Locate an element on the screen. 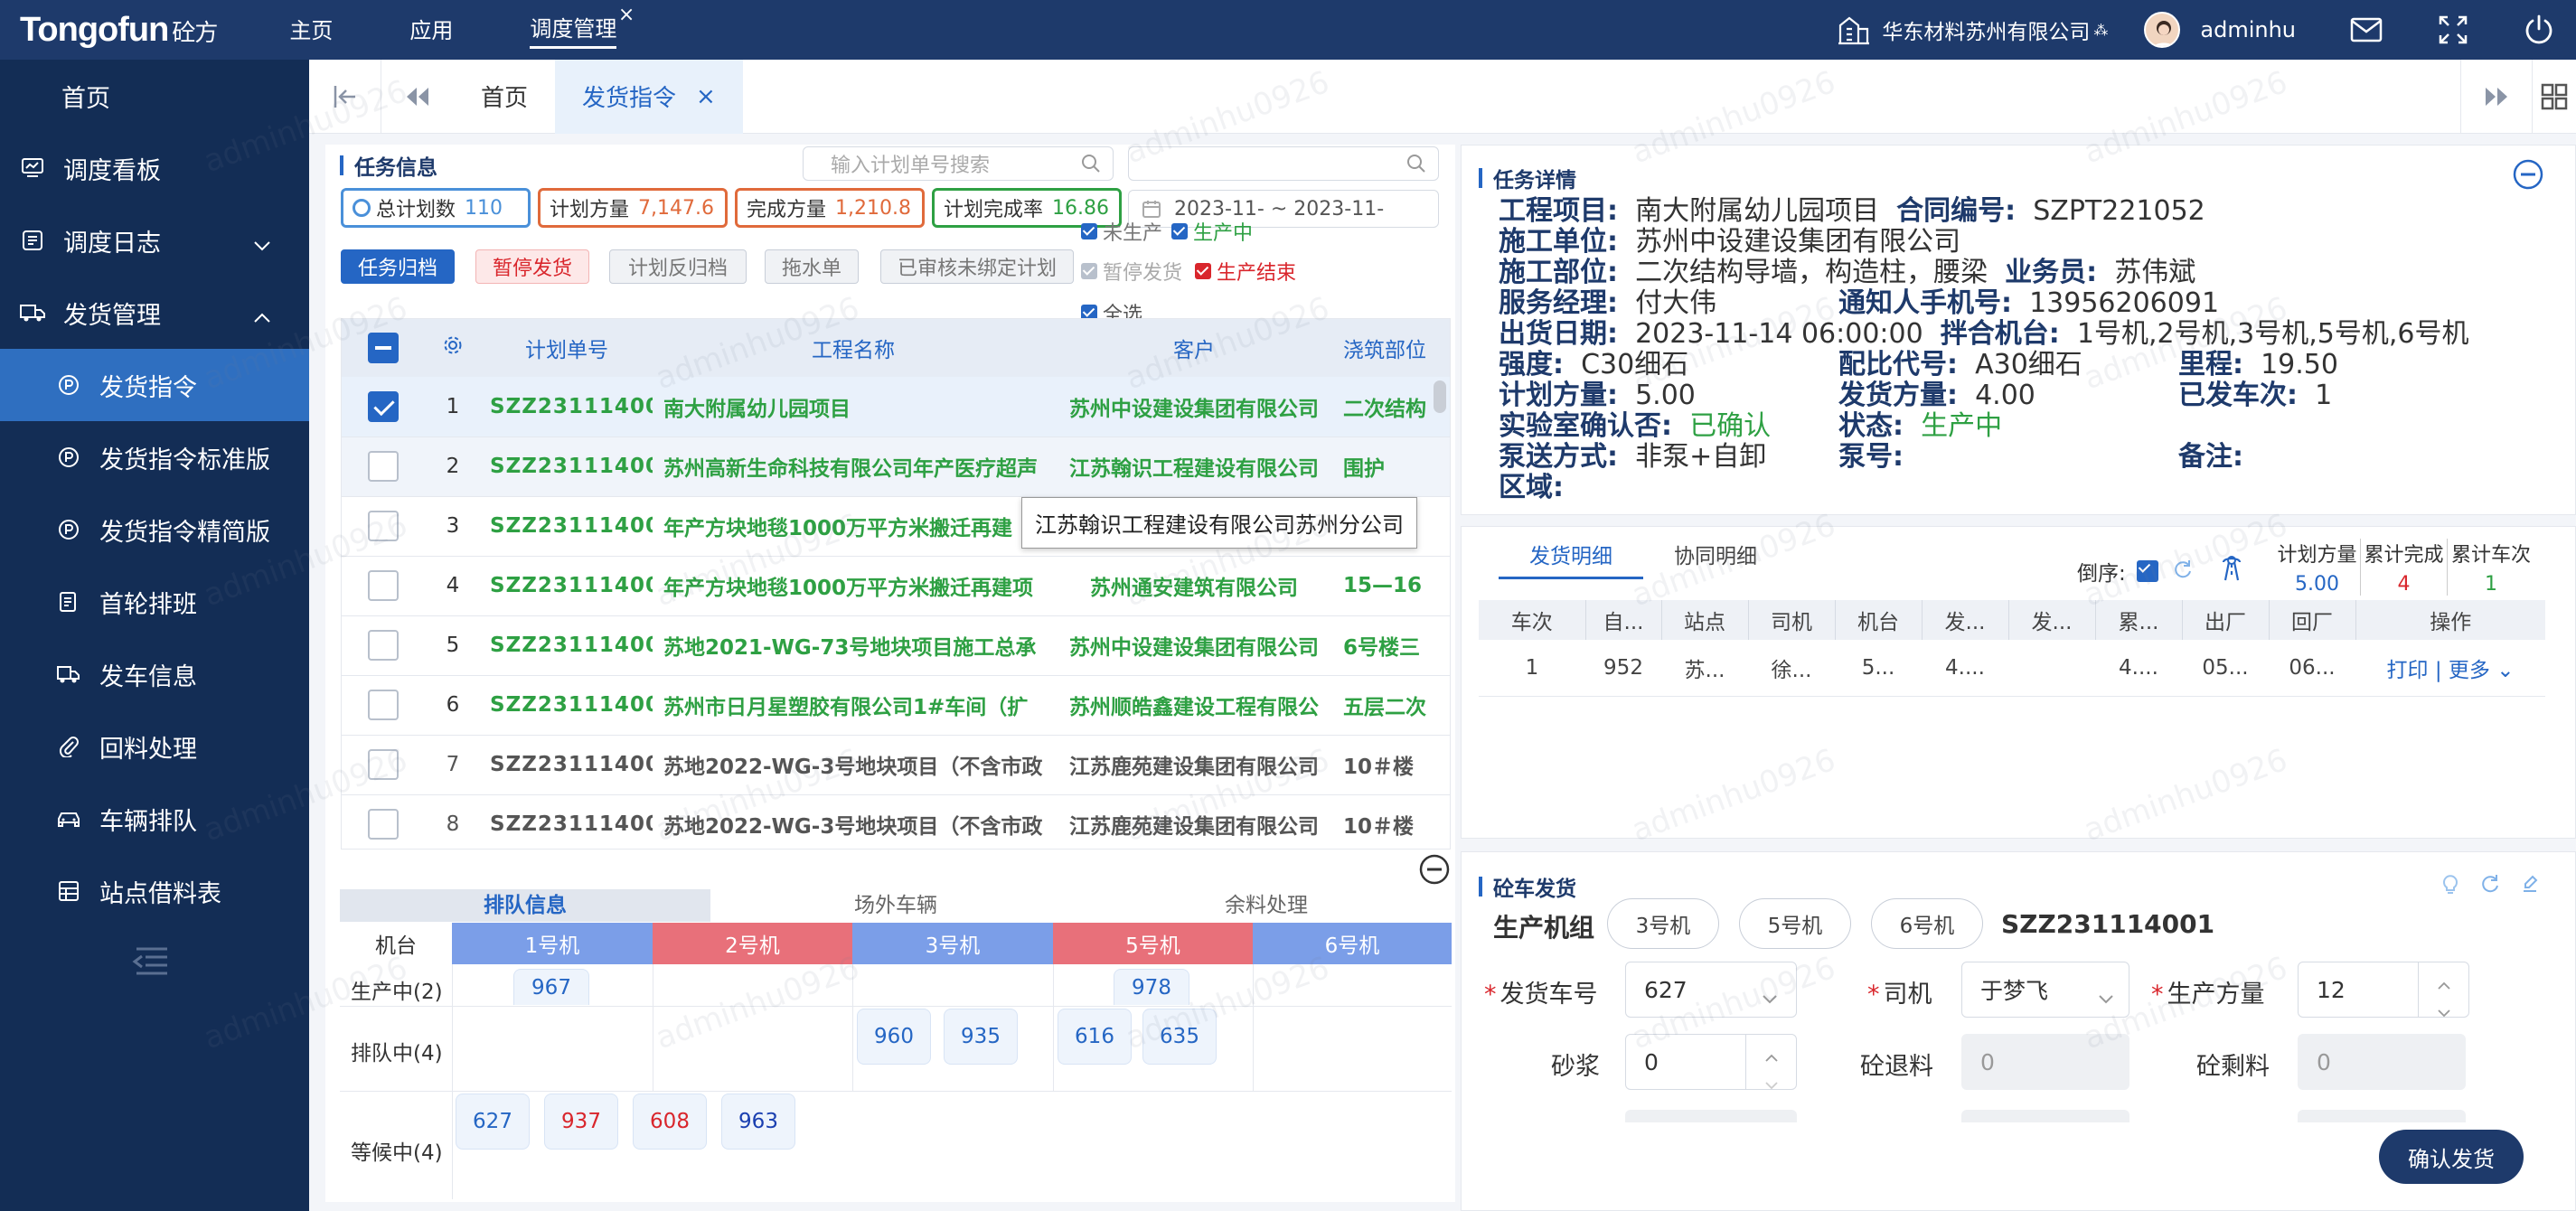  tab-collab-detail: 协同明细 is located at coordinates (1716, 559).